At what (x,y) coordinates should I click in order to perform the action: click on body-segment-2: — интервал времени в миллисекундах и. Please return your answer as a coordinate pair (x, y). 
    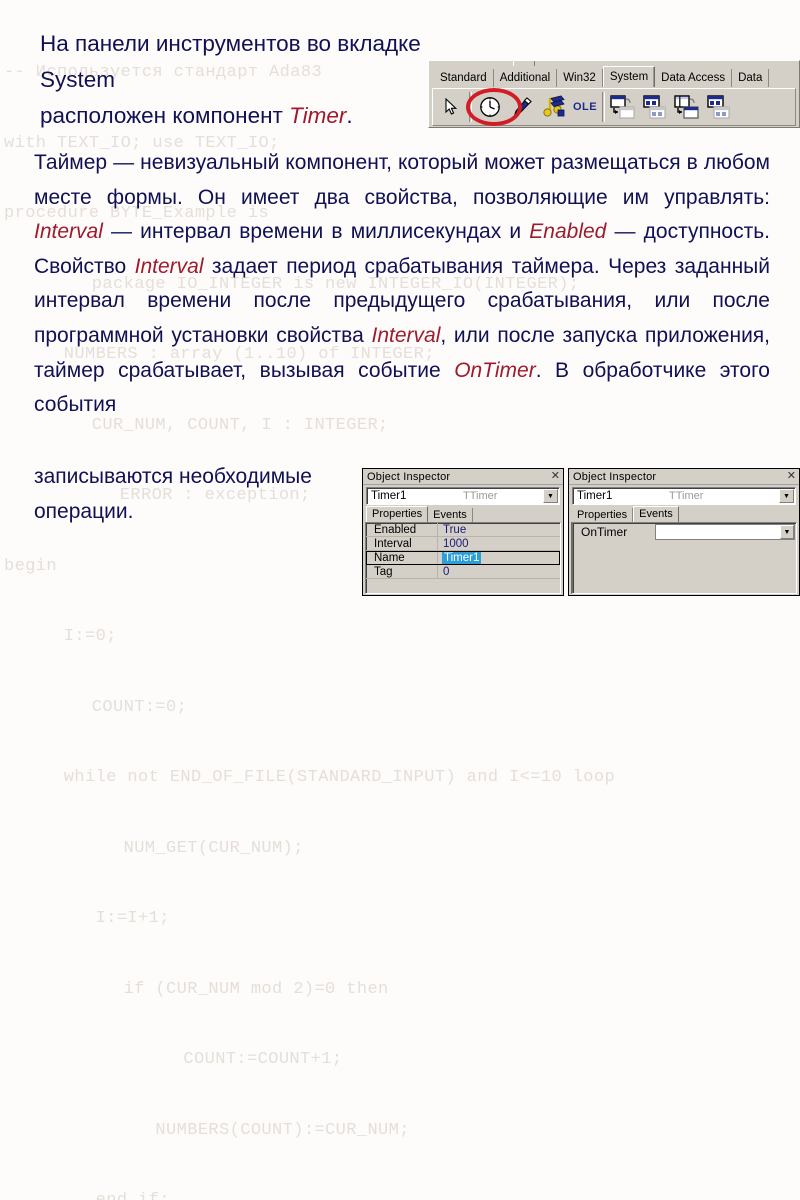
    Looking at the image, I should click on (316, 232).